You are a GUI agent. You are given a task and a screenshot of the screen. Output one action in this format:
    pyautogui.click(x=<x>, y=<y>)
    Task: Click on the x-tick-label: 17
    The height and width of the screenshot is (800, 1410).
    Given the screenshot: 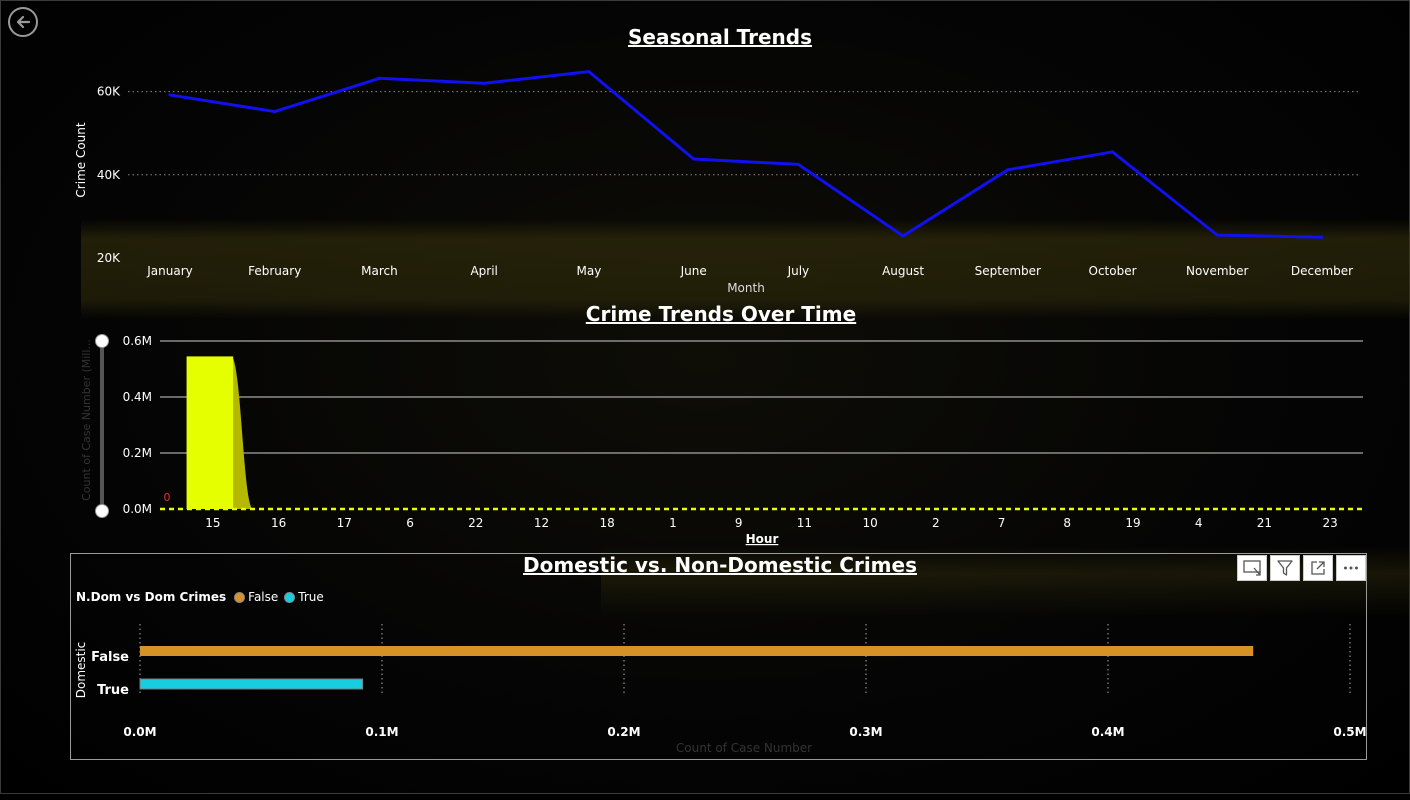 What is the action you would take?
    pyautogui.click(x=344, y=523)
    